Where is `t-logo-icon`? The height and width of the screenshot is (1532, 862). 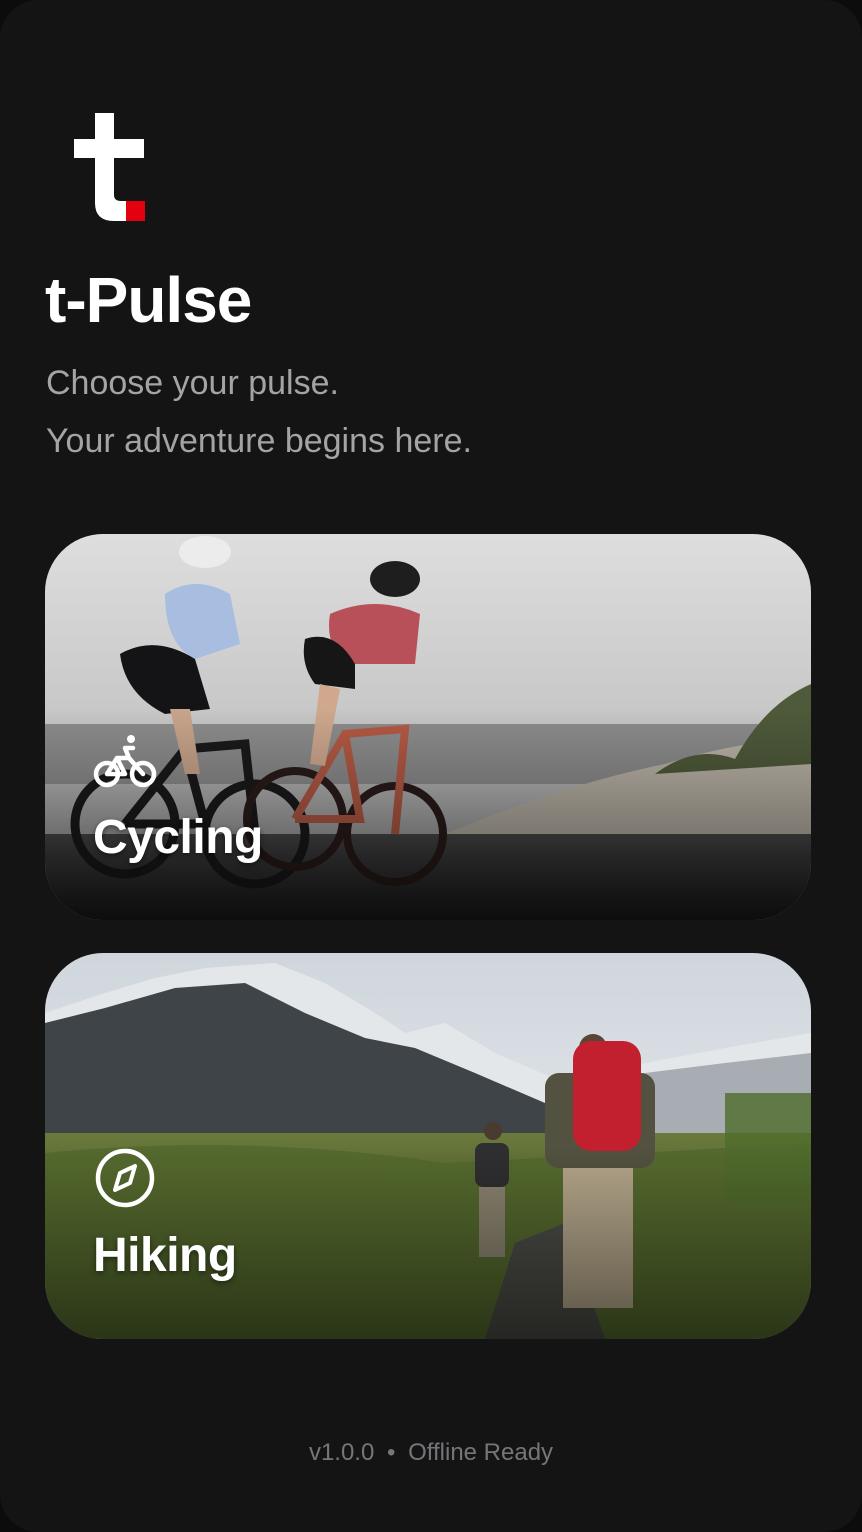 t-logo-icon is located at coordinates (109, 167).